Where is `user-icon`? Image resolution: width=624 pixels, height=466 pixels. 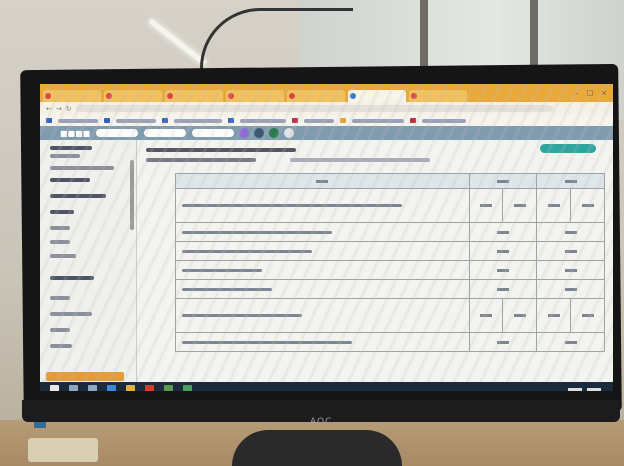
user-icon is located at coordinates (244, 133).